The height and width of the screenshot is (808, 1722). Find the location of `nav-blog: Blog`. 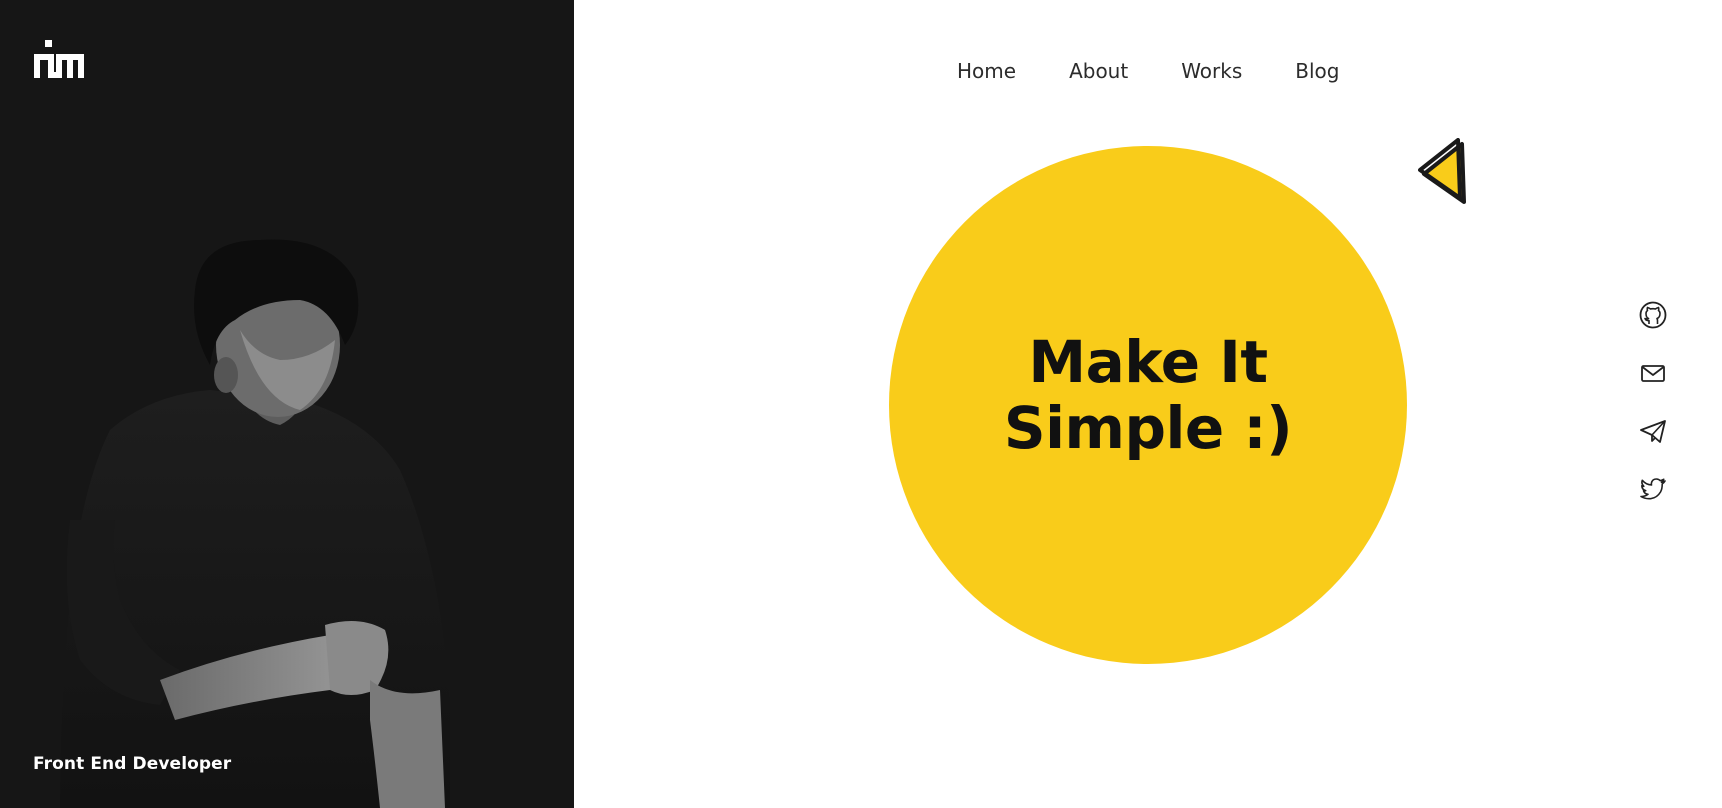

nav-blog: Blog is located at coordinates (1317, 71).